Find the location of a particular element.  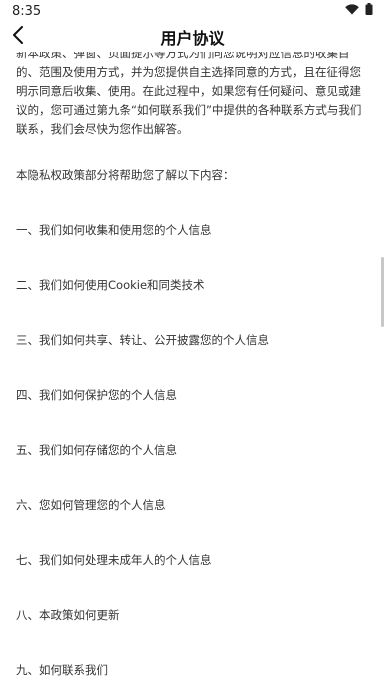

status-bar: 8:35 is located at coordinates (192, 11).